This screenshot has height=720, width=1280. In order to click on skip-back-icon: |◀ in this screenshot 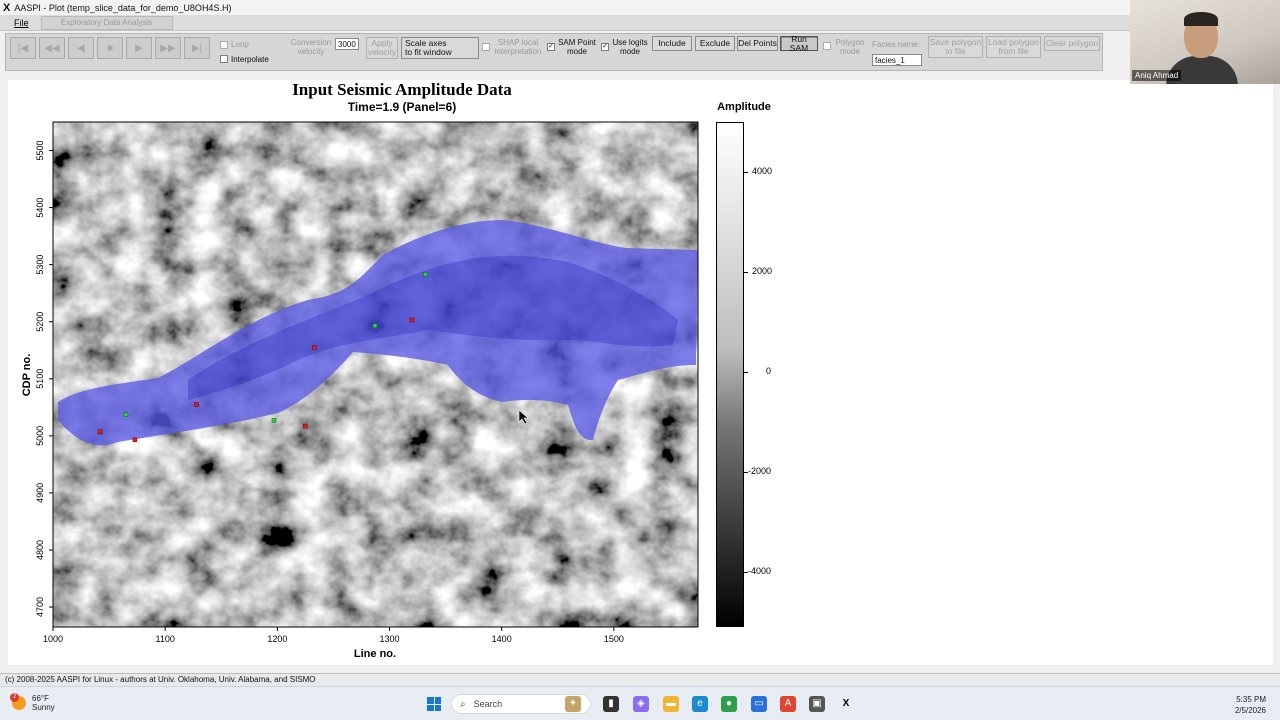, I will do `click(23, 48)`.